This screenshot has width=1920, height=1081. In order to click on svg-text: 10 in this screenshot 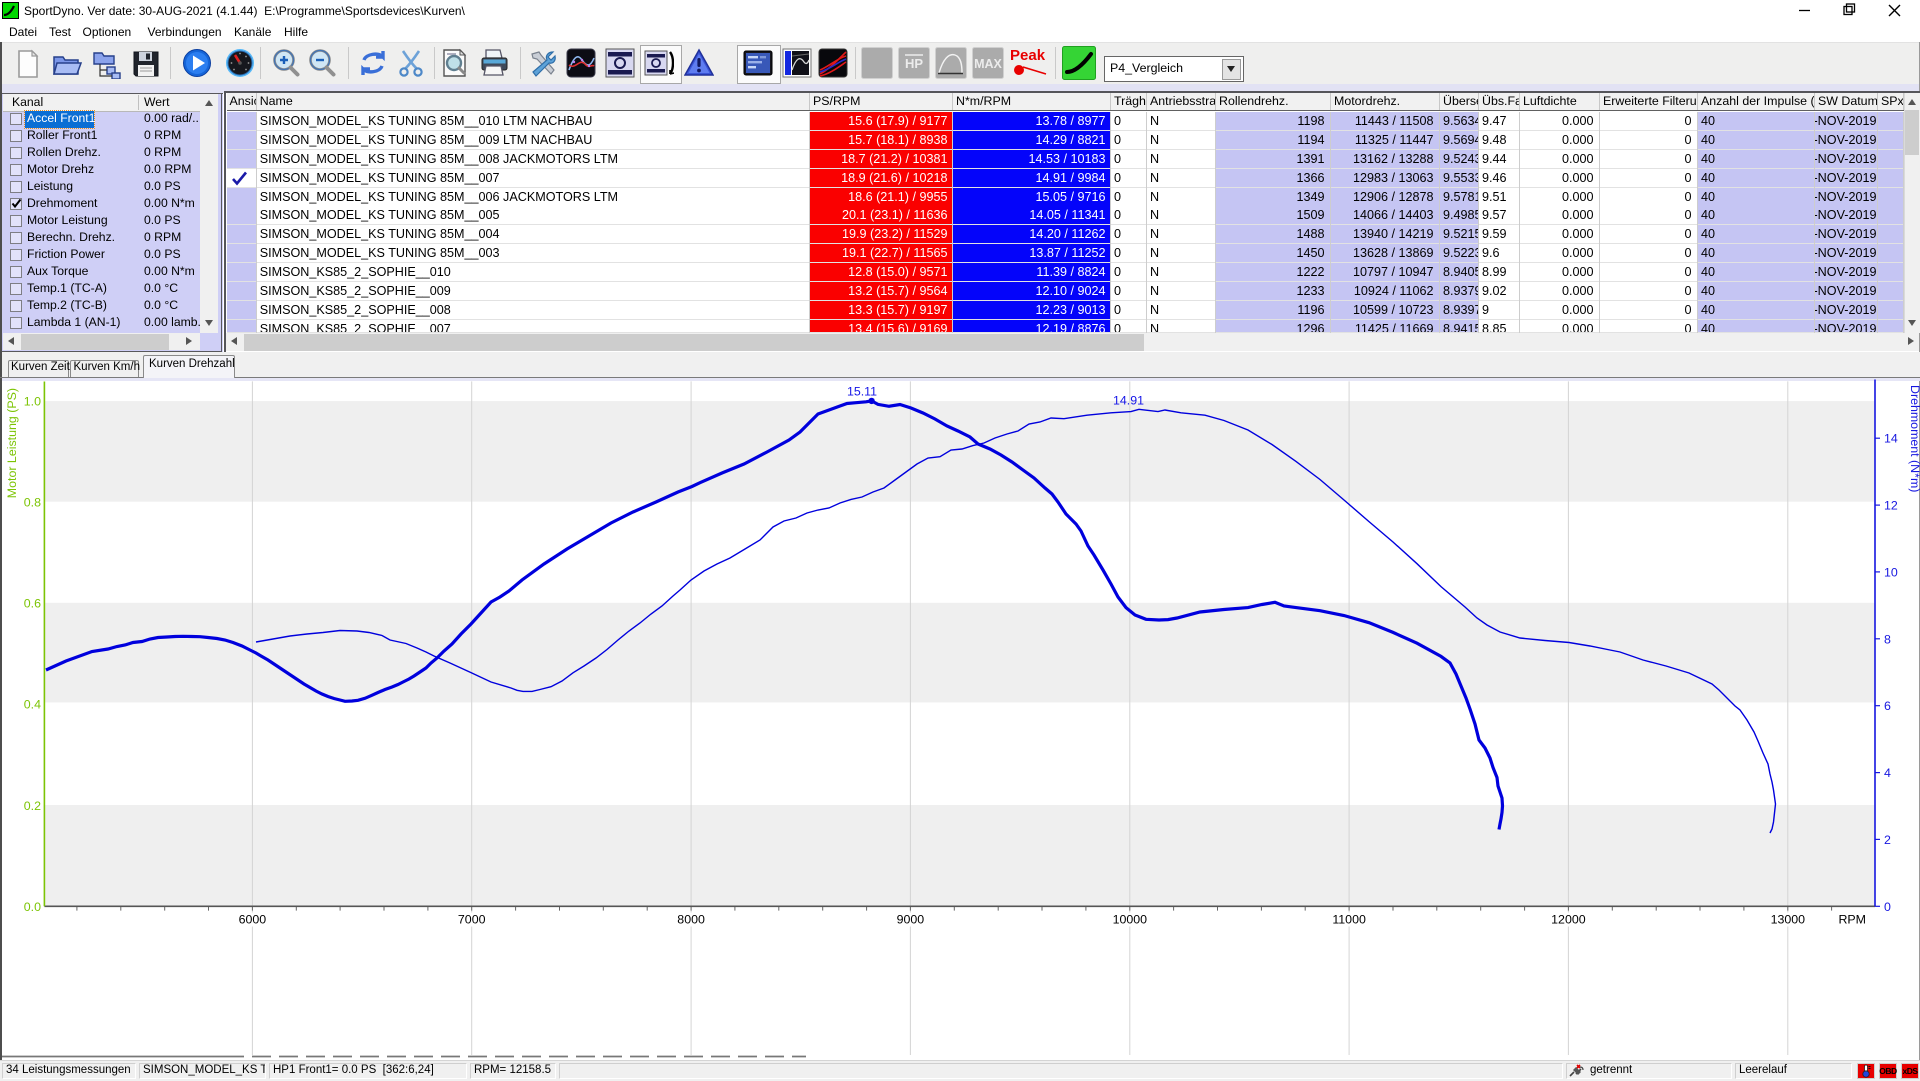, I will do `click(1891, 572)`.